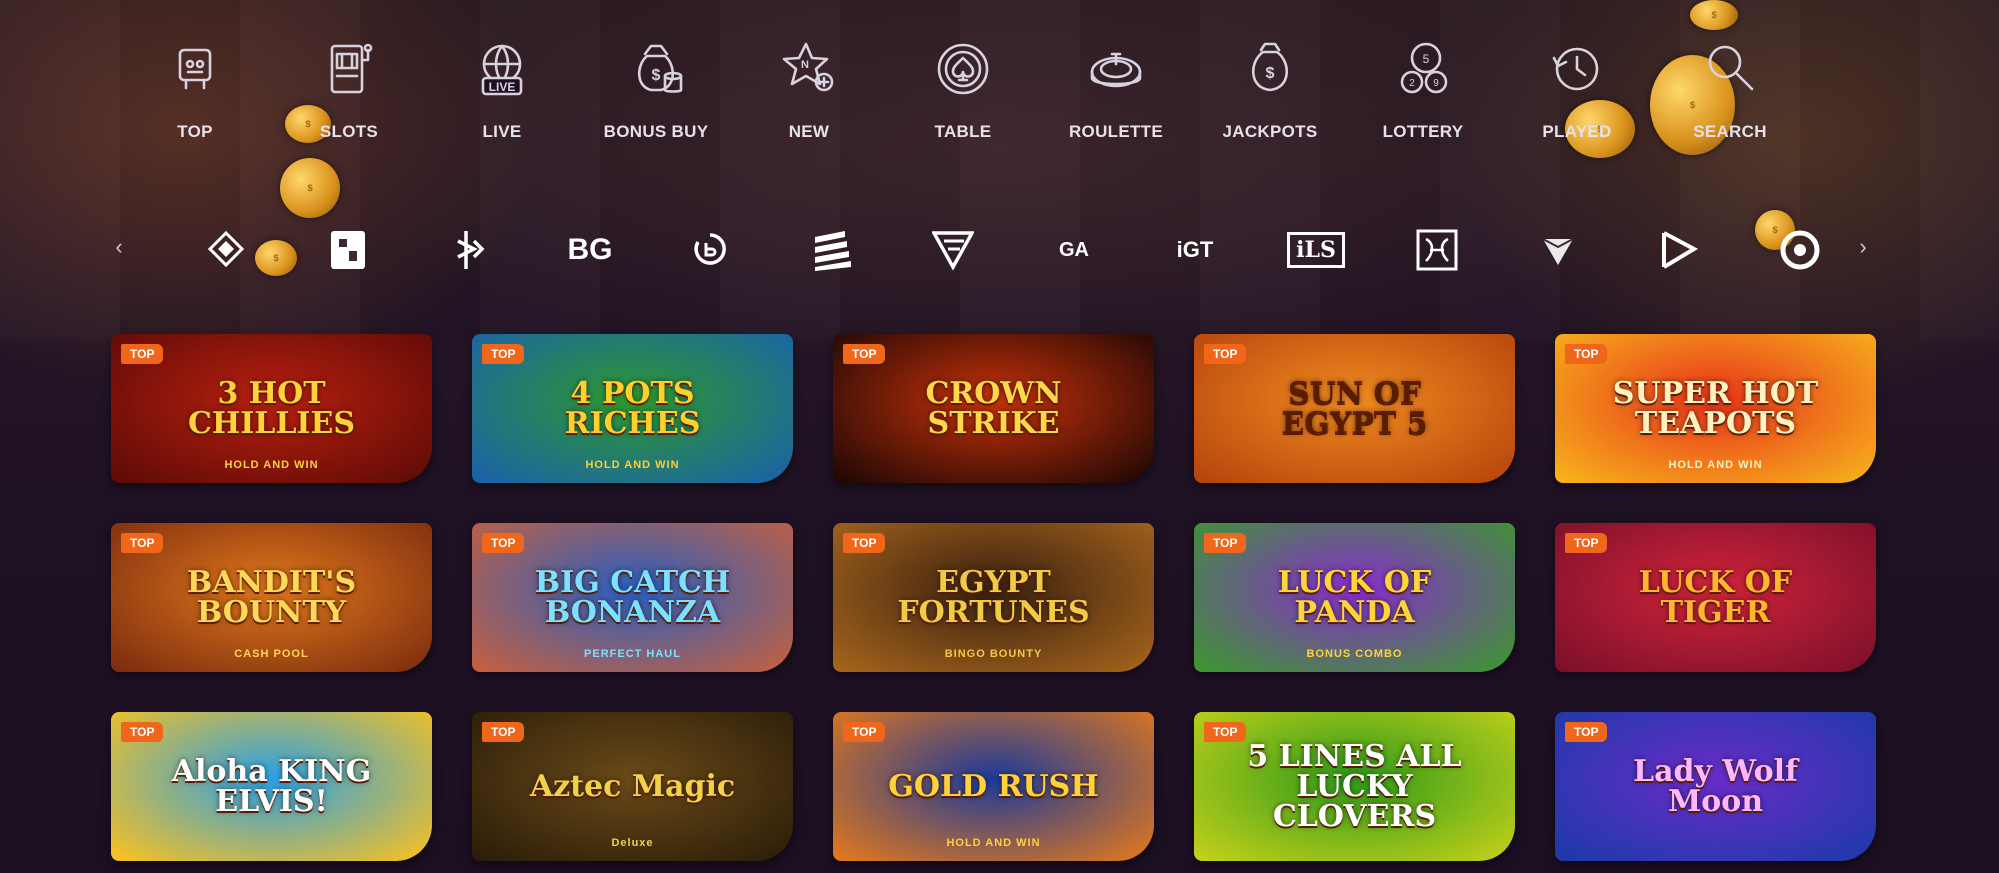  I want to click on category-search: SEARCH, so click(1730, 90).